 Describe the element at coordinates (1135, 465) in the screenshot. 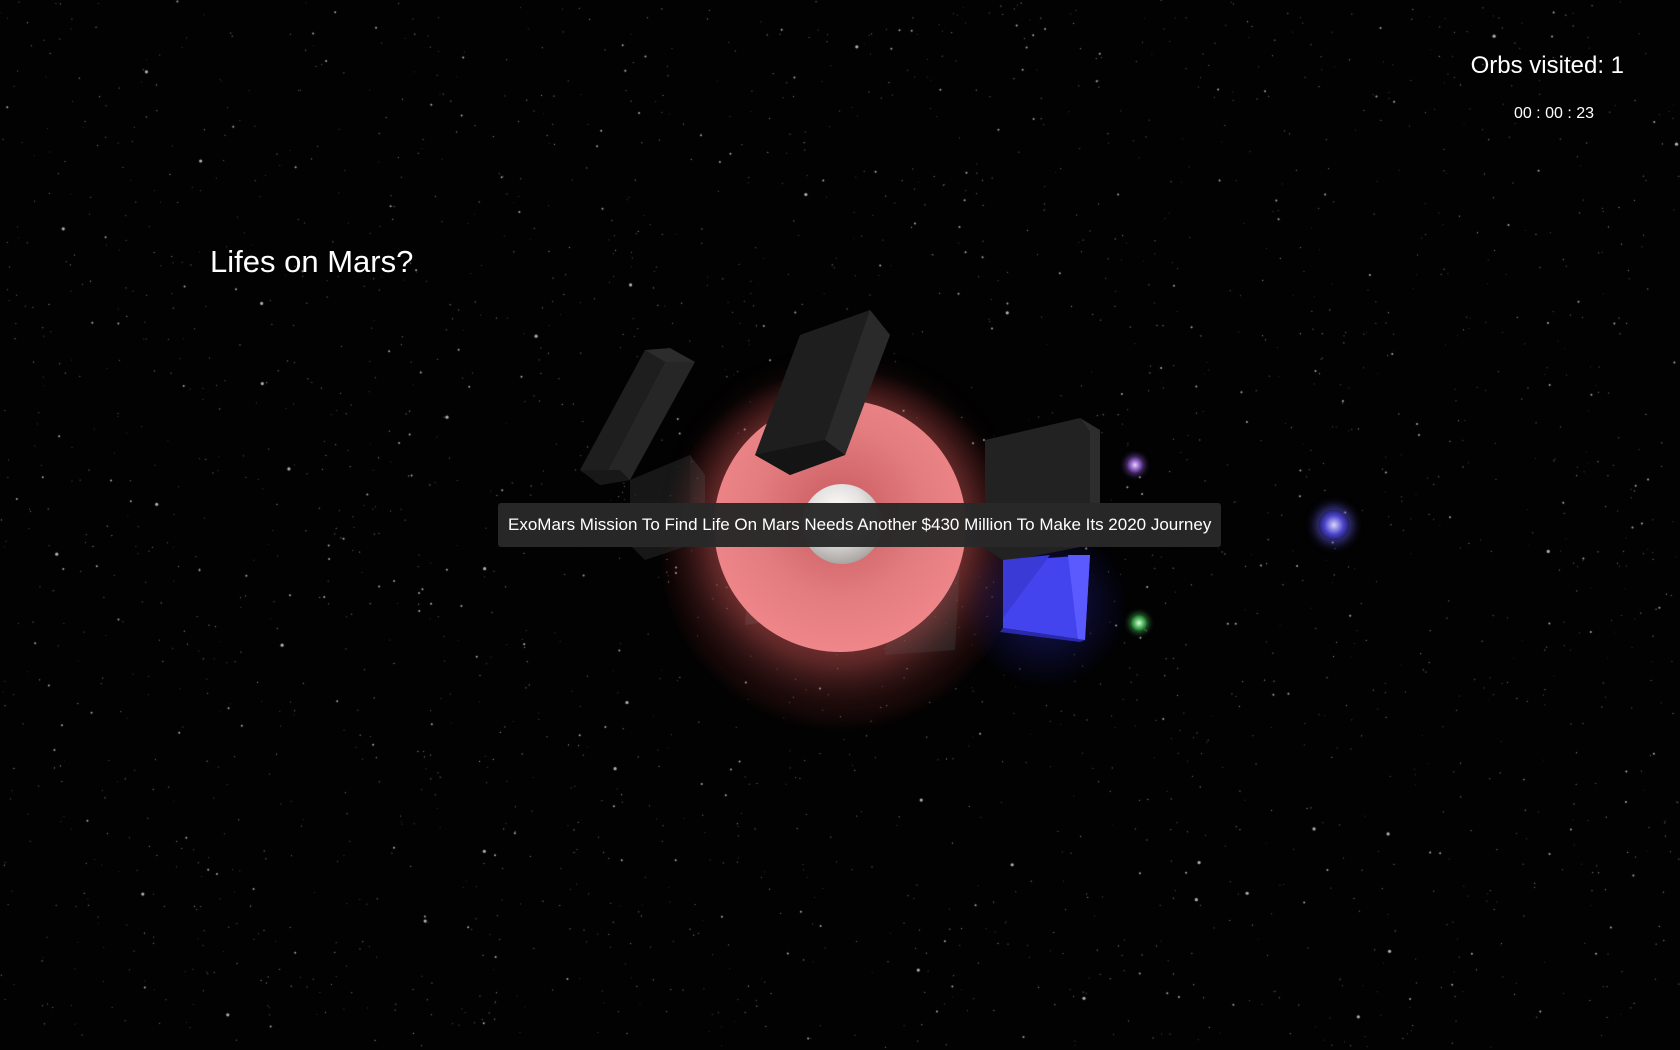

I see `purple-orb` at that location.